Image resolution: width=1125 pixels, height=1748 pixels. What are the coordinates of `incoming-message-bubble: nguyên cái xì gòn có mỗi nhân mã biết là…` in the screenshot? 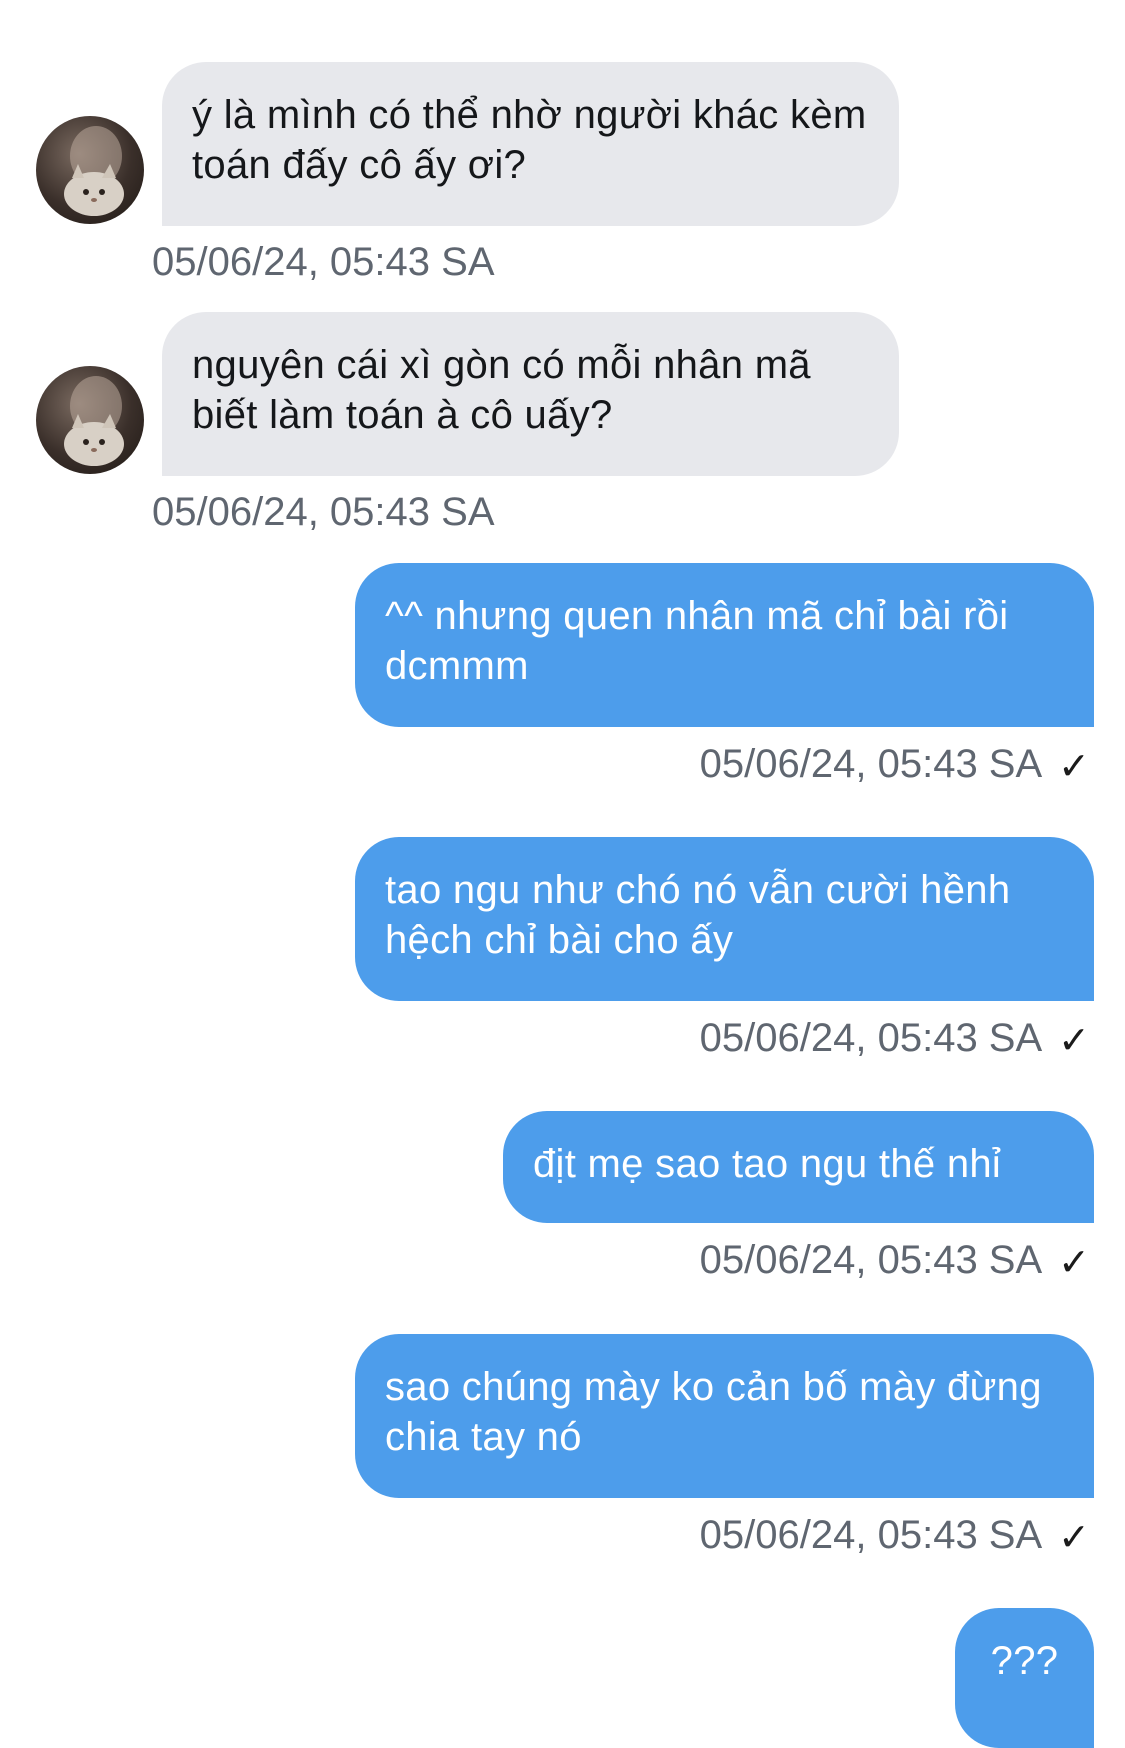 It's located at (530, 394).